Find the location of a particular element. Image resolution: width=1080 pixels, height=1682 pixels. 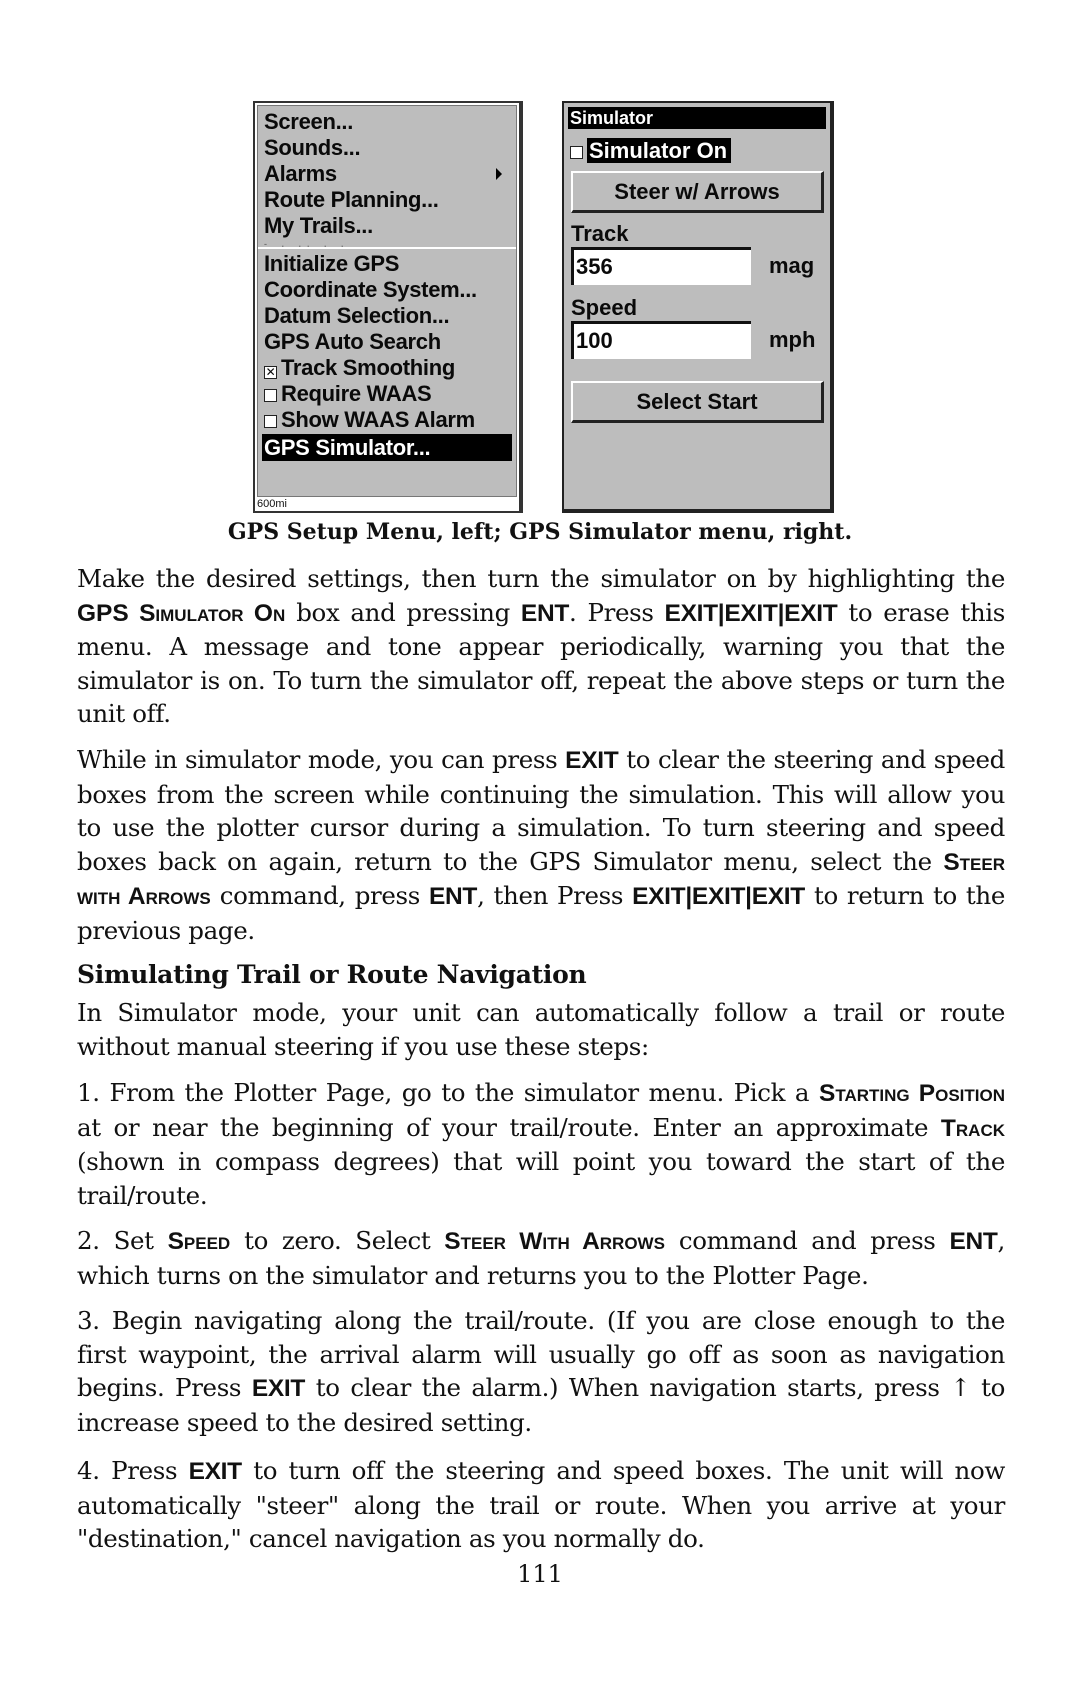

menu-item-gps-auto-search: GPS Auto Search is located at coordinates (352, 341).